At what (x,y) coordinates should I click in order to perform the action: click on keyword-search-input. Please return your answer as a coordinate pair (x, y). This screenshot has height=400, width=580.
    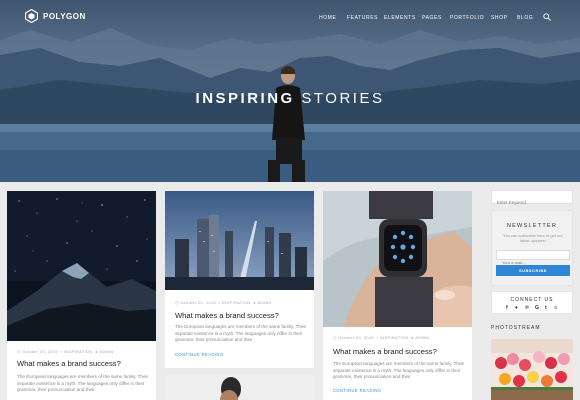
    Looking at the image, I should click on (532, 202).